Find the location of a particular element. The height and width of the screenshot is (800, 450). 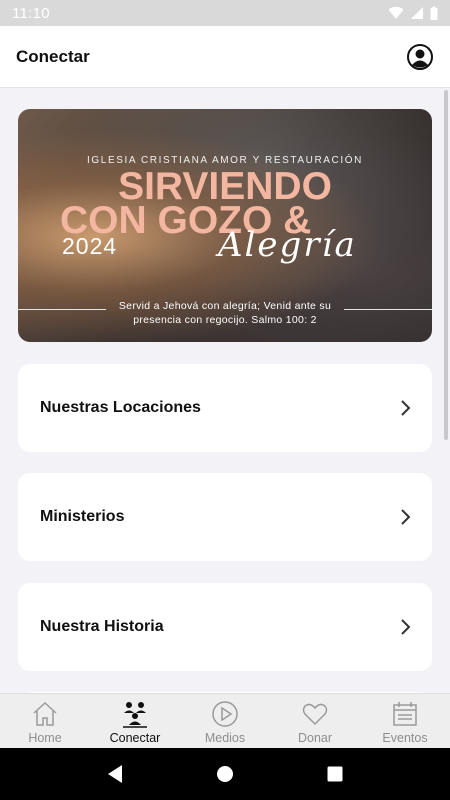

tab-medios: Medios is located at coordinates (225, 721).